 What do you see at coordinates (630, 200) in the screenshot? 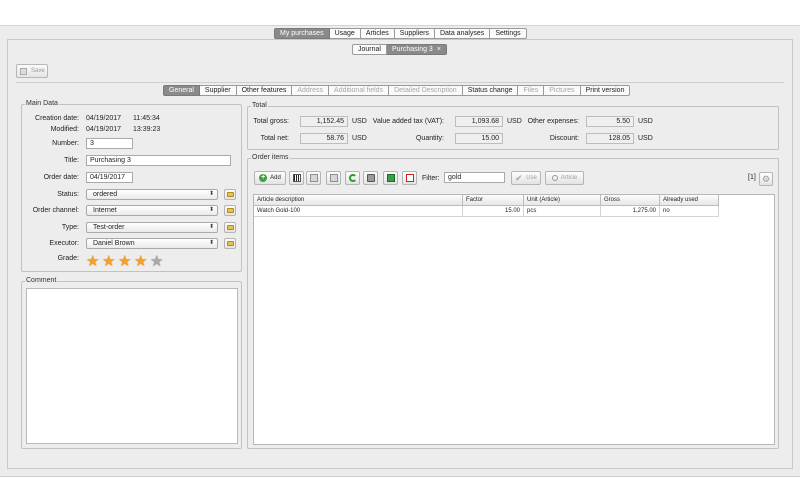
I see `column-header-gross: Gross` at bounding box center [630, 200].